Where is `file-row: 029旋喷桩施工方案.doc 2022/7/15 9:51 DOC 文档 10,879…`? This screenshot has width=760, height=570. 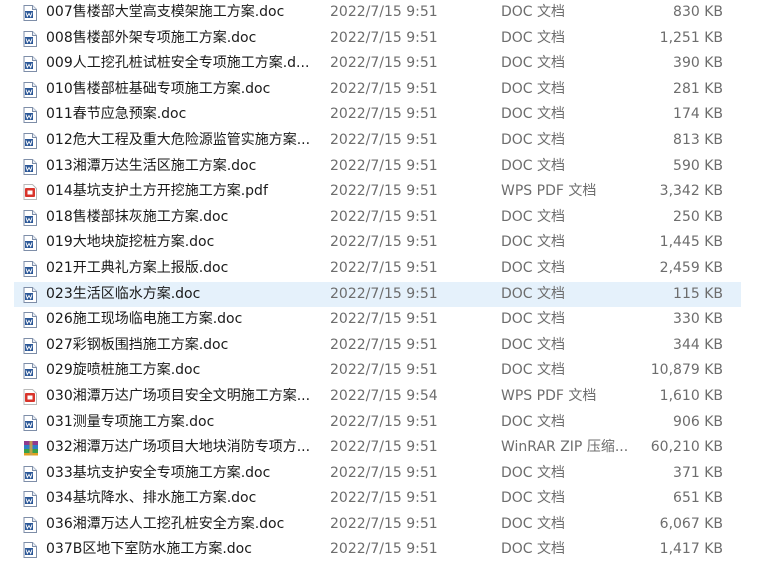
file-row: 029旋喷桩施工方案.doc 2022/7/15 9:51 DOC 文档 10,879… is located at coordinates (377, 371).